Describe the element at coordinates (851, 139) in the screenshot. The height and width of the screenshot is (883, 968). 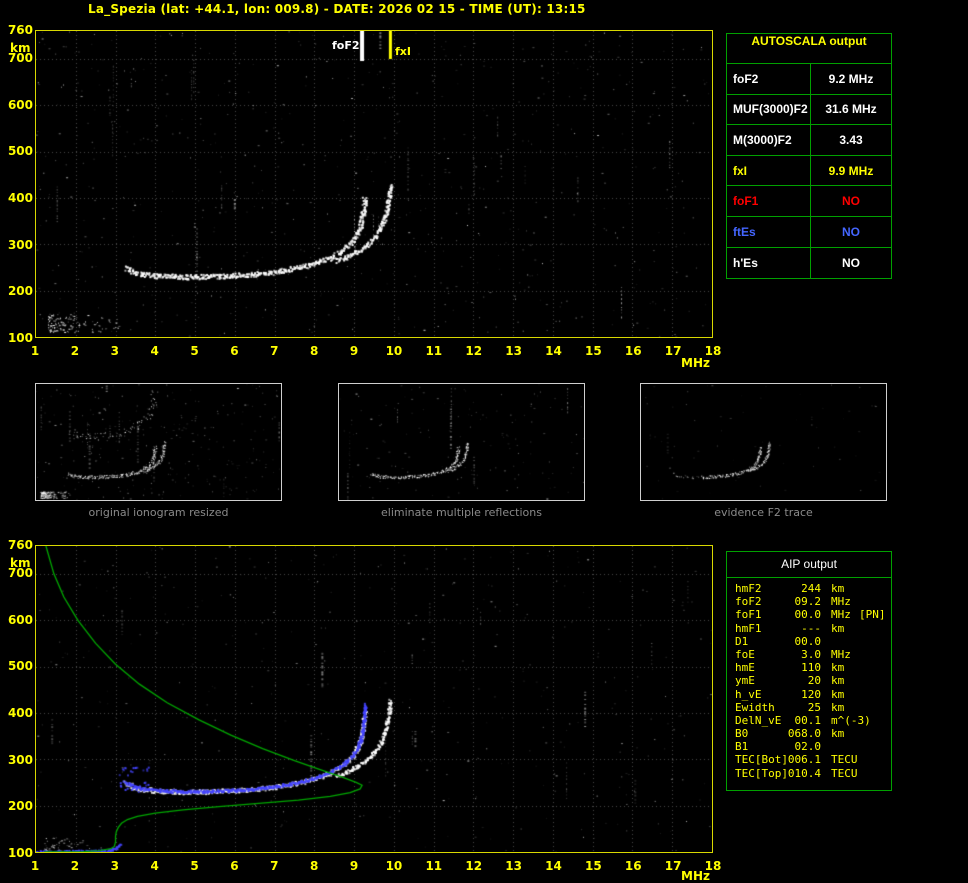
I see `autoscala-param-value: 3.43` at that location.